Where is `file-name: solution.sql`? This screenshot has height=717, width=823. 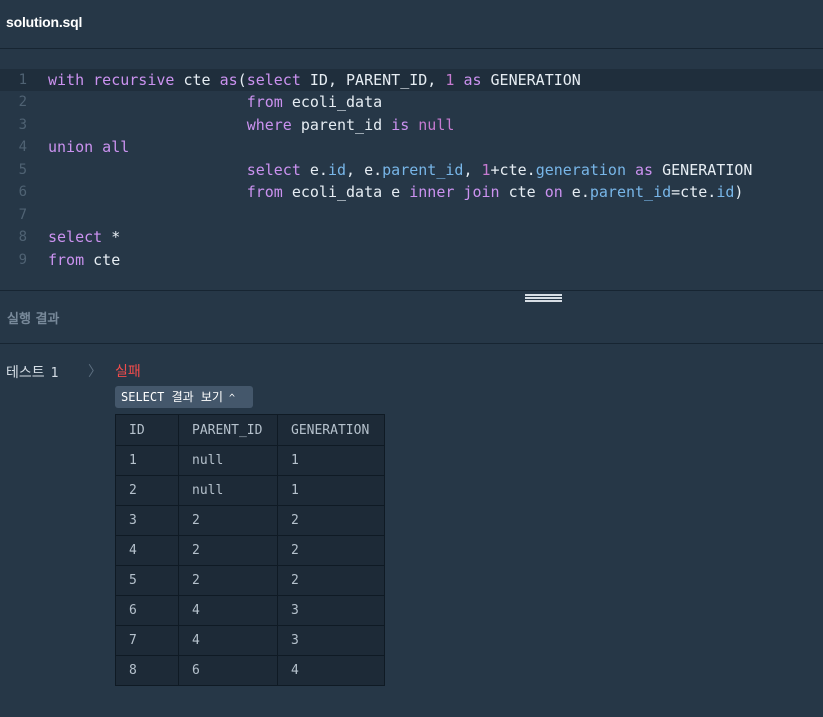 file-name: solution.sql is located at coordinates (44, 22).